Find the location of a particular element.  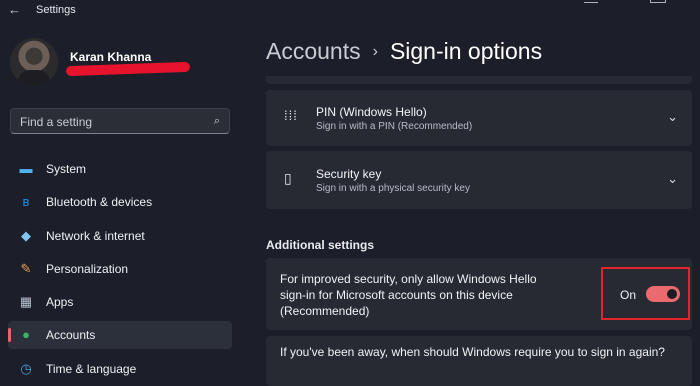

option-title: PIN (Windows Hello) is located at coordinates (371, 112).